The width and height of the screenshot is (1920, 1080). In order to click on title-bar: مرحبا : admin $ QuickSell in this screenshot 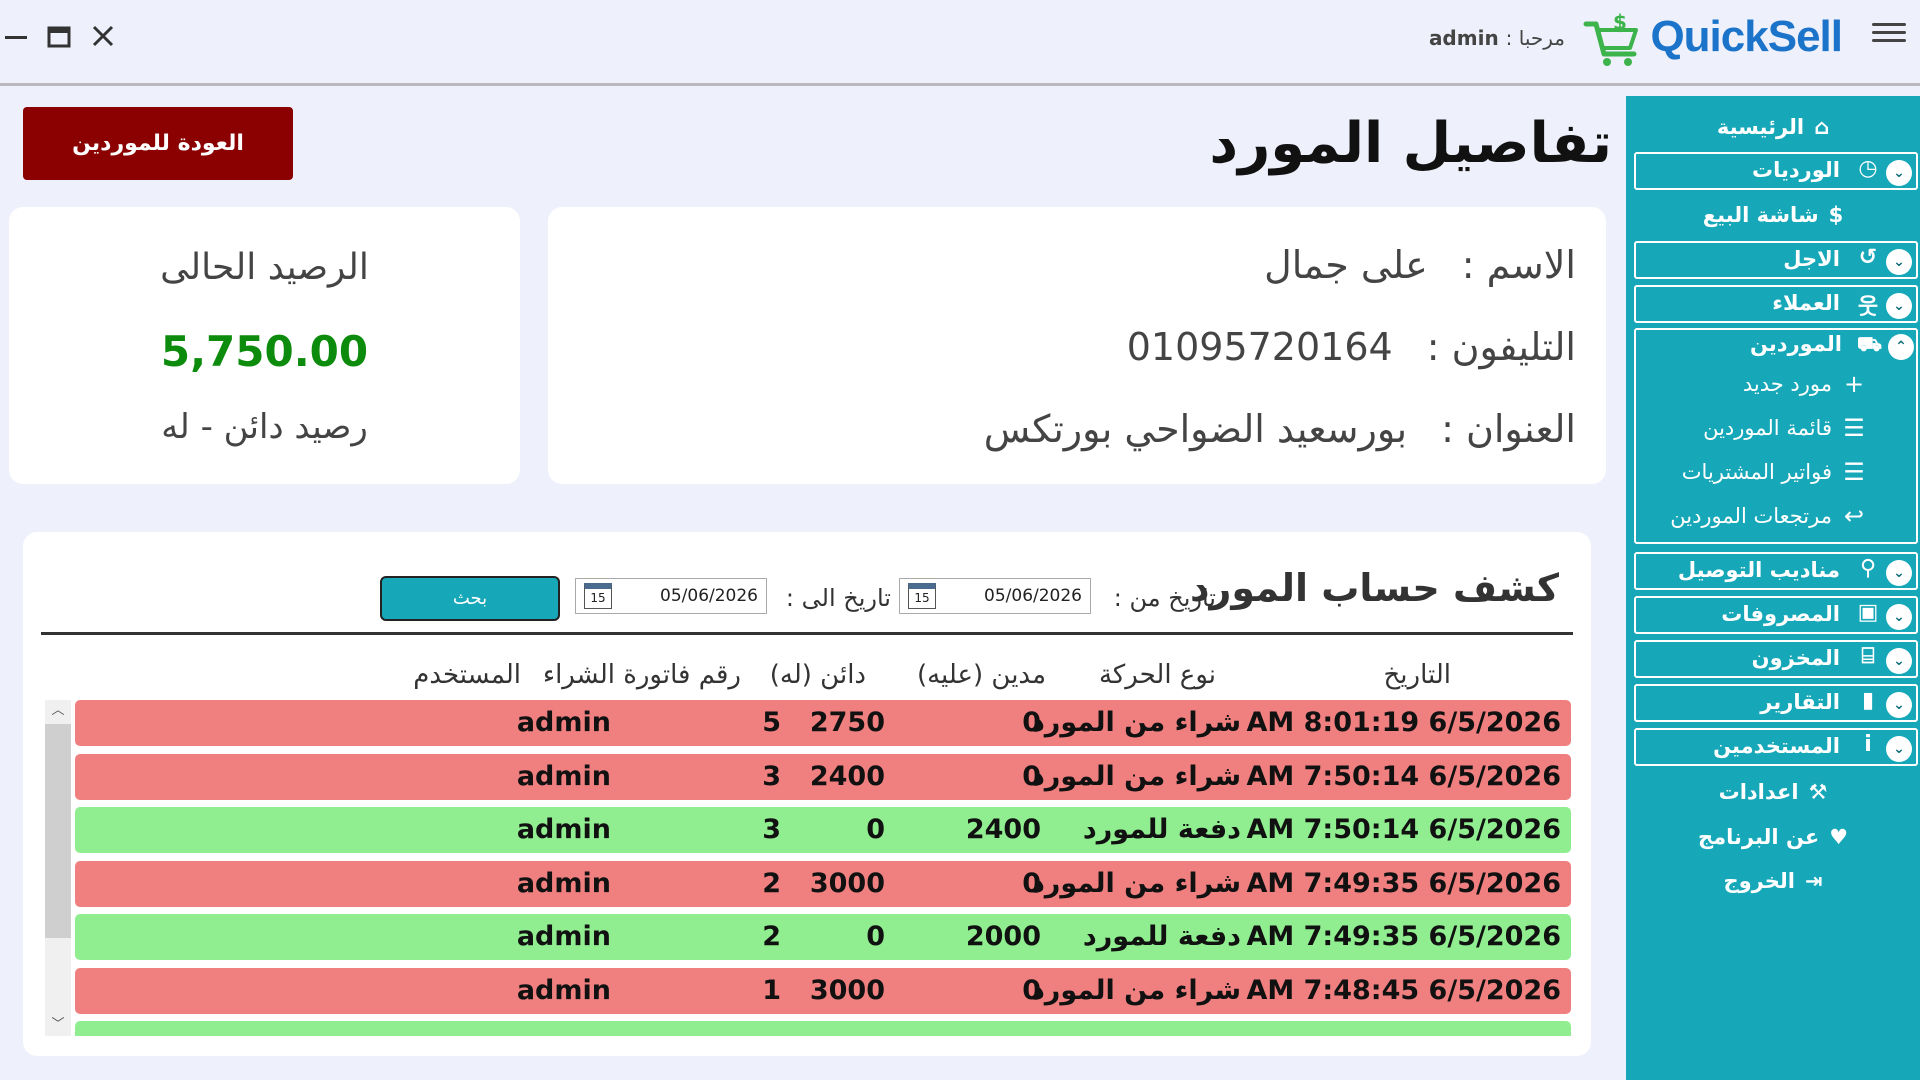, I will do `click(960, 43)`.